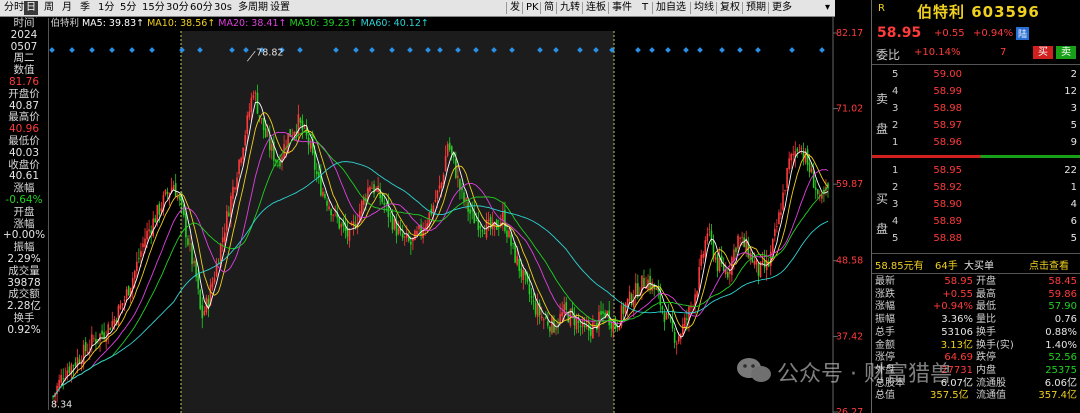 The width and height of the screenshot is (1080, 413). What do you see at coordinates (645, 8) in the screenshot?
I see `square-icon: T` at bounding box center [645, 8].